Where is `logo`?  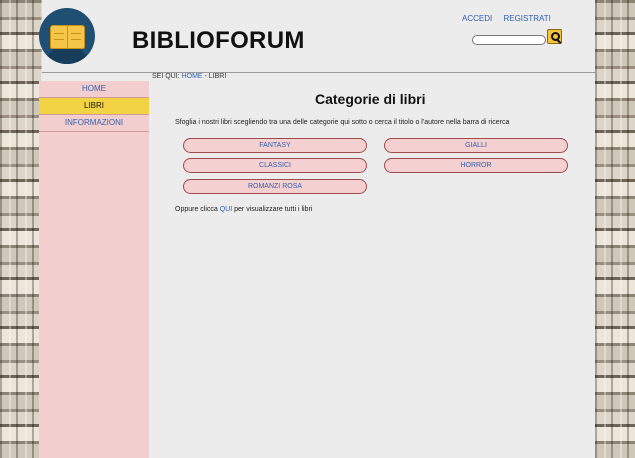 logo is located at coordinates (67, 36).